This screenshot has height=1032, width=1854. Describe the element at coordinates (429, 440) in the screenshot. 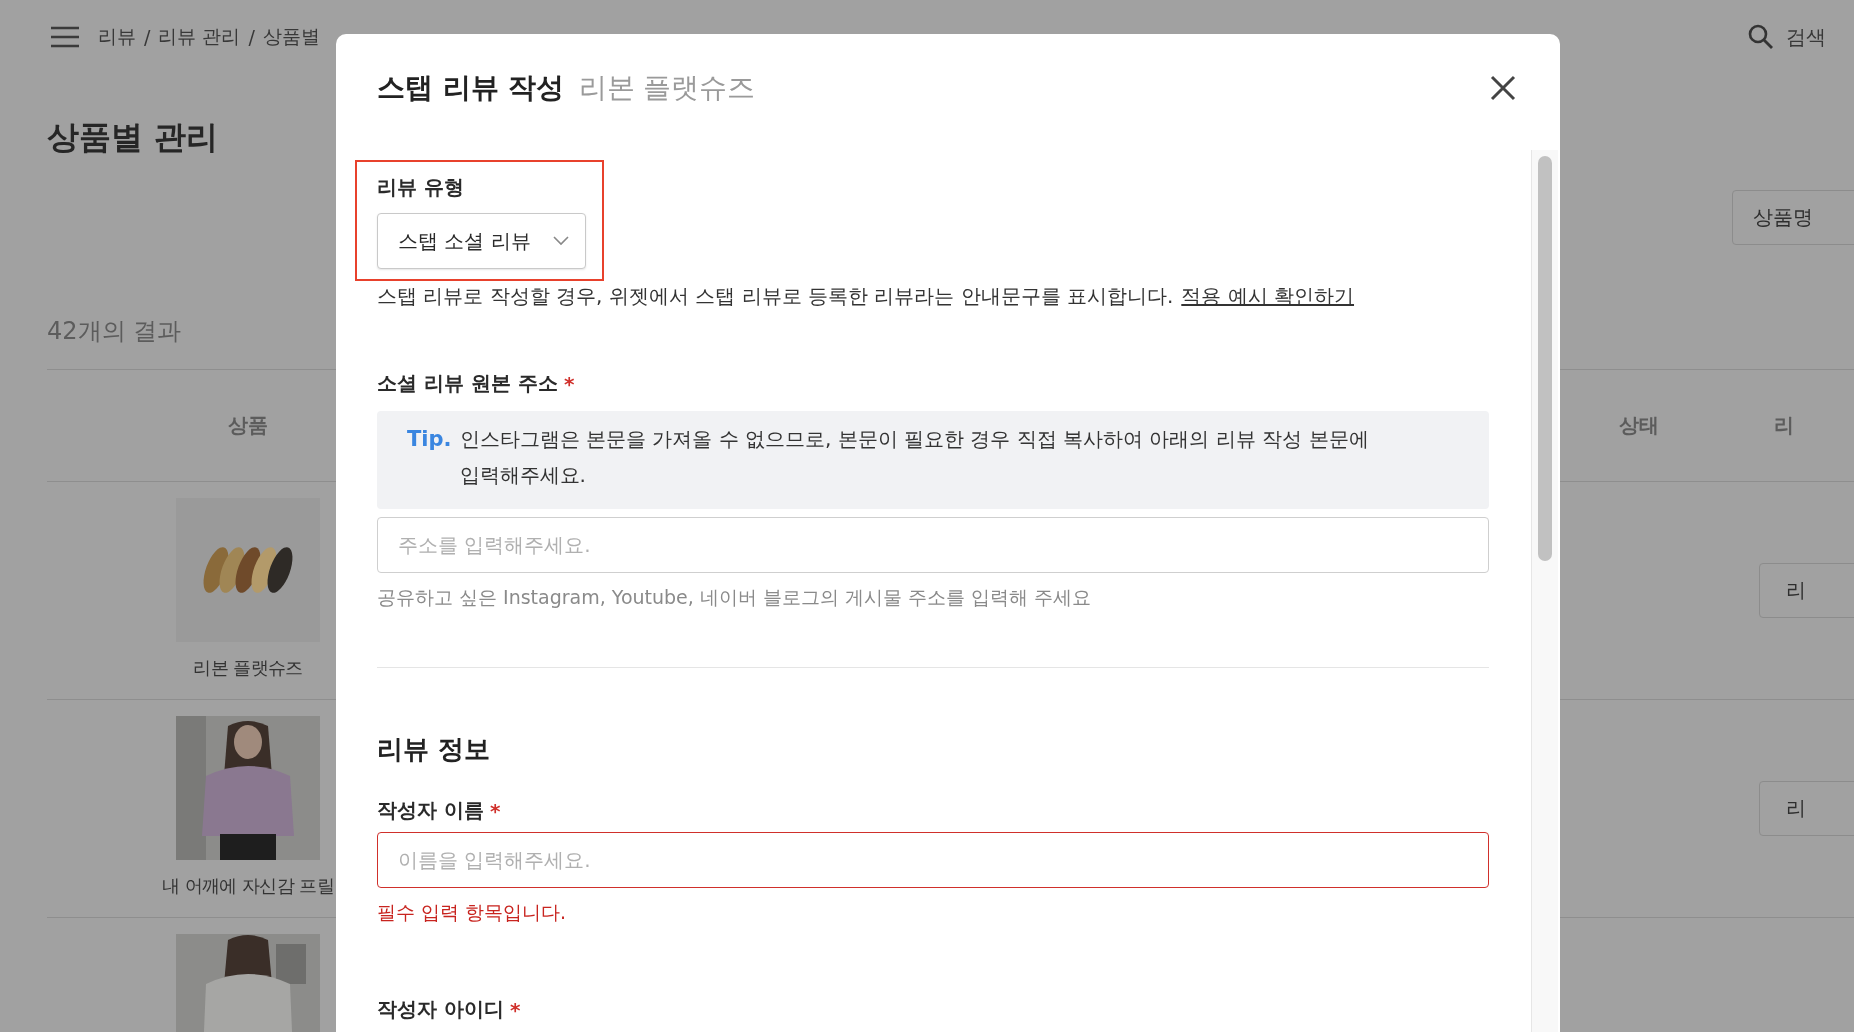

I see `tip-label: Tip.` at that location.